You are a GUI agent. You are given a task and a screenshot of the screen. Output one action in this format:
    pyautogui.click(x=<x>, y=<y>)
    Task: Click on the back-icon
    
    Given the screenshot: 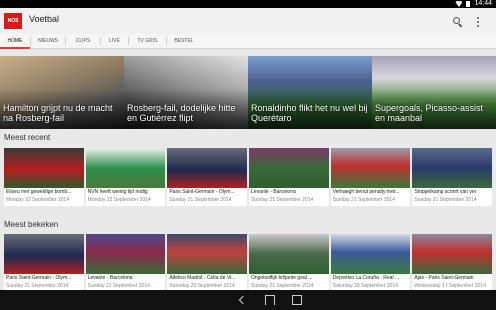 What is the action you would take?
    pyautogui.click(x=243, y=300)
    